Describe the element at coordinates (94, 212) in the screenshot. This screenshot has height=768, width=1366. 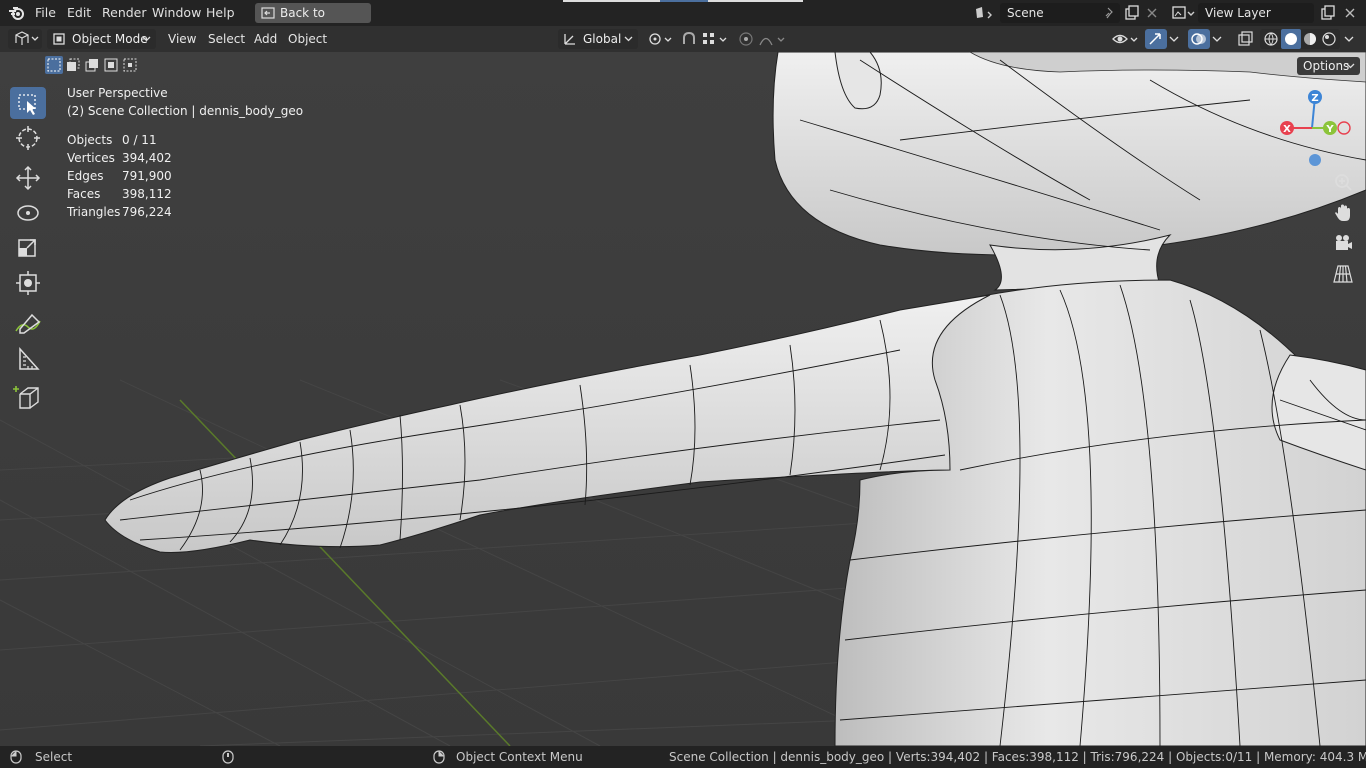
I see `stat-label: Triangles` at that location.